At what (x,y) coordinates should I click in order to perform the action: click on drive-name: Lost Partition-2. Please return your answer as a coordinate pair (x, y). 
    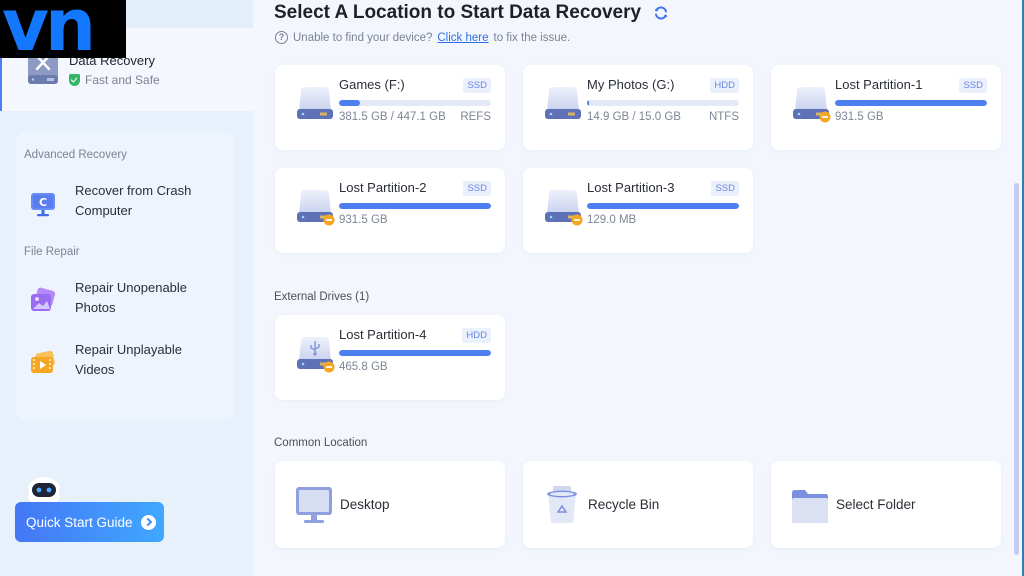
    Looking at the image, I should click on (383, 187).